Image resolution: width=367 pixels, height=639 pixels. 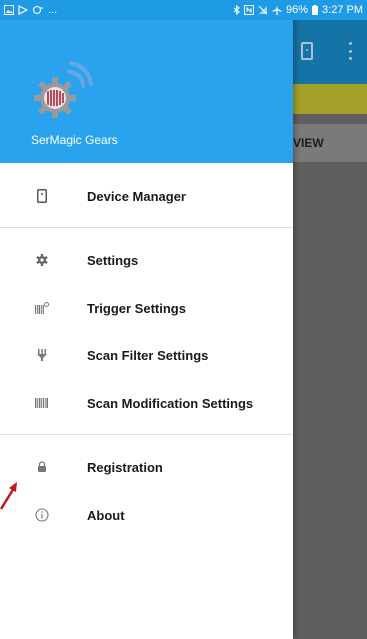 I want to click on status-right: 96% 3:27 PM, so click(x=298, y=10).